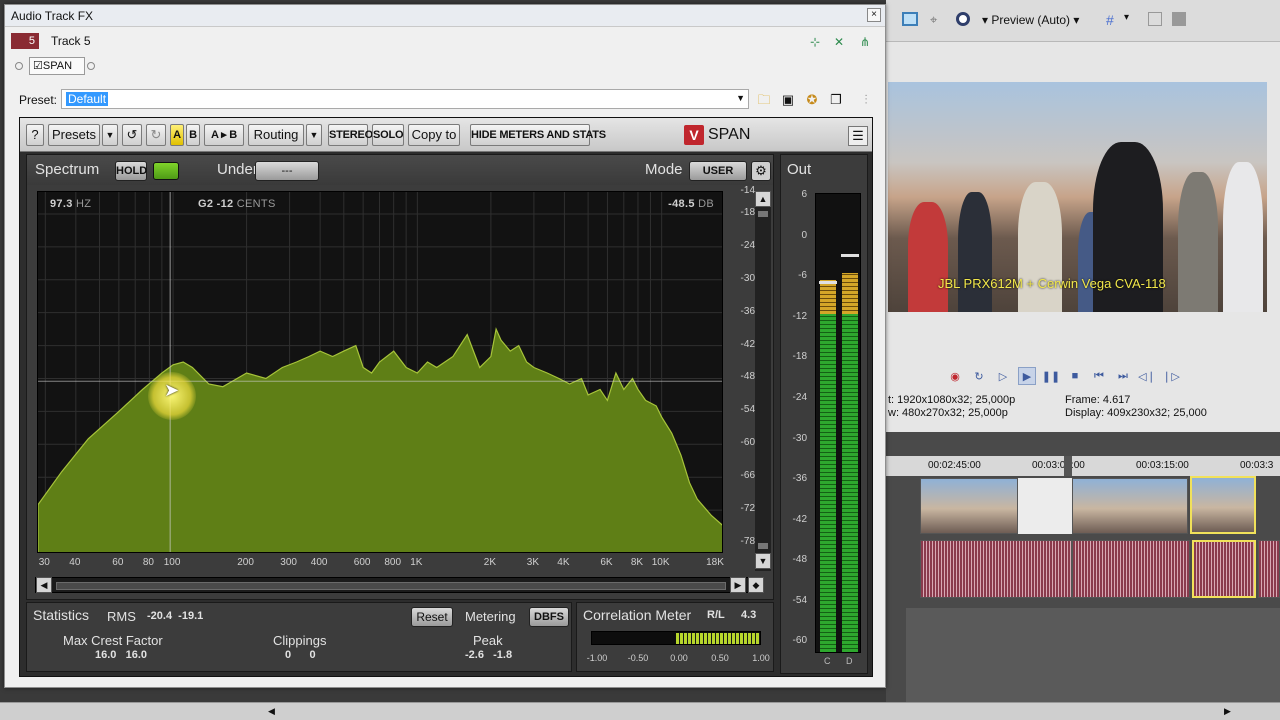 This screenshot has width=1280, height=720. Describe the element at coordinates (763, 214) in the screenshot. I see `vertical-scroll-thumb` at that location.